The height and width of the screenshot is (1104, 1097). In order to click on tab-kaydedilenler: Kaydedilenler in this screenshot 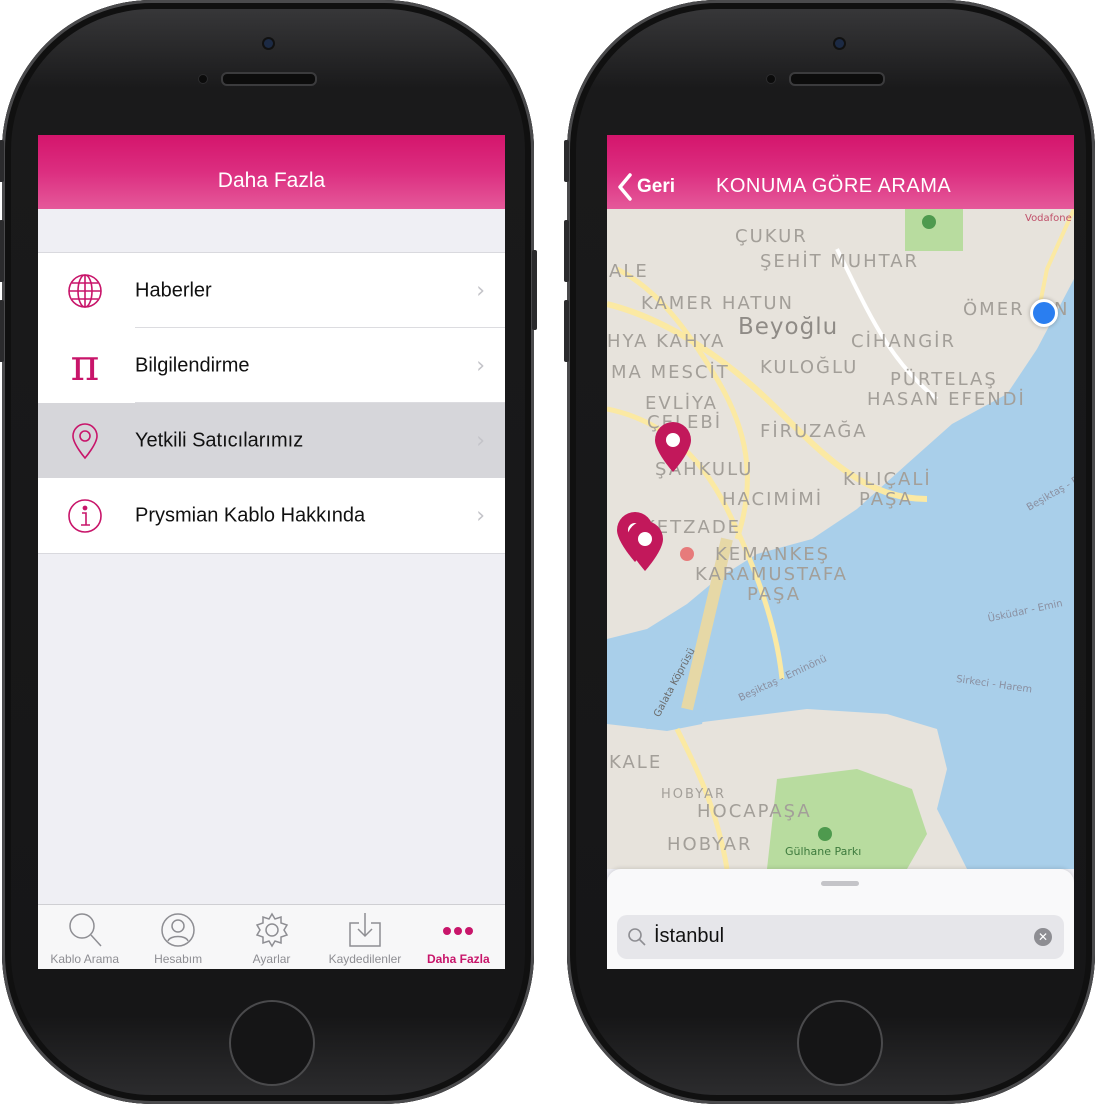, I will do `click(364, 937)`.